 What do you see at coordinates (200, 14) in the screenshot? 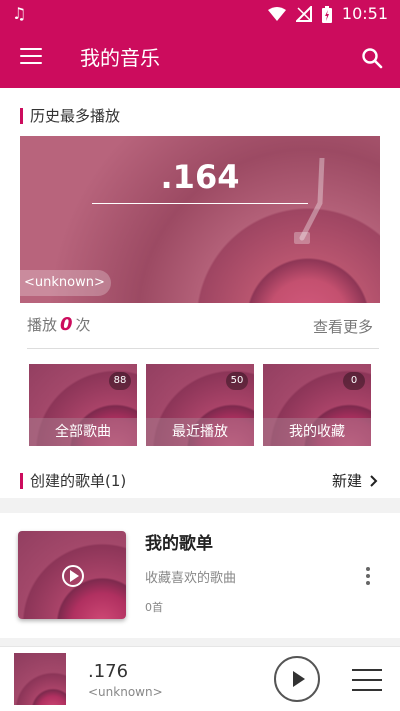
I see `status-bar: ♫ 10:51` at bounding box center [200, 14].